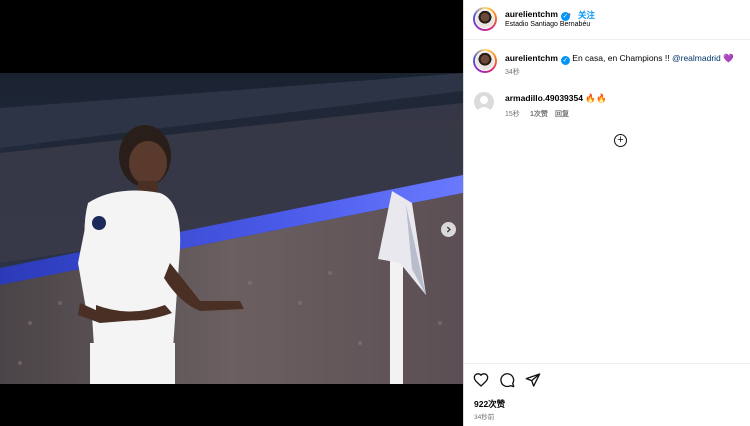  I want to click on reply-button: 回复, so click(562, 114).